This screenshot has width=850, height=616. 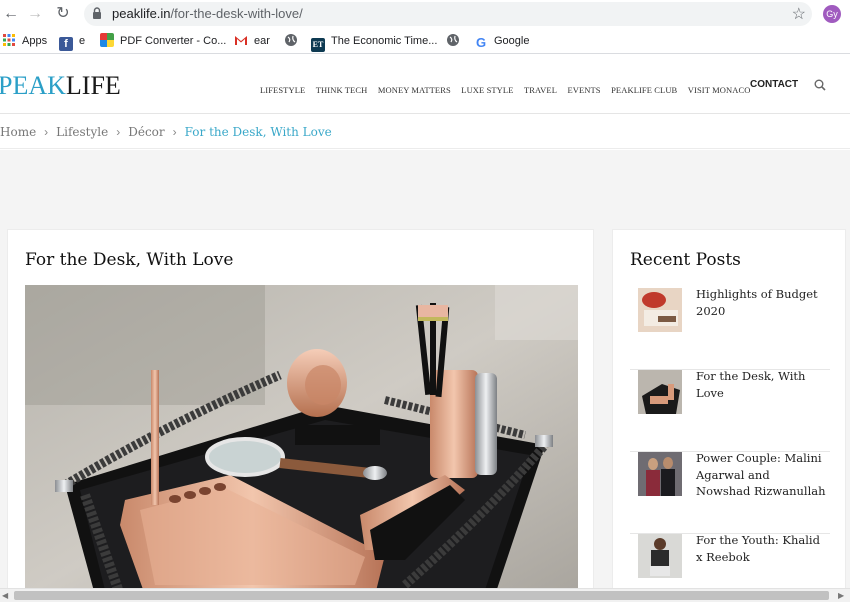 What do you see at coordinates (761, 384) in the screenshot?
I see `post-title: For the Desk, With Love` at bounding box center [761, 384].